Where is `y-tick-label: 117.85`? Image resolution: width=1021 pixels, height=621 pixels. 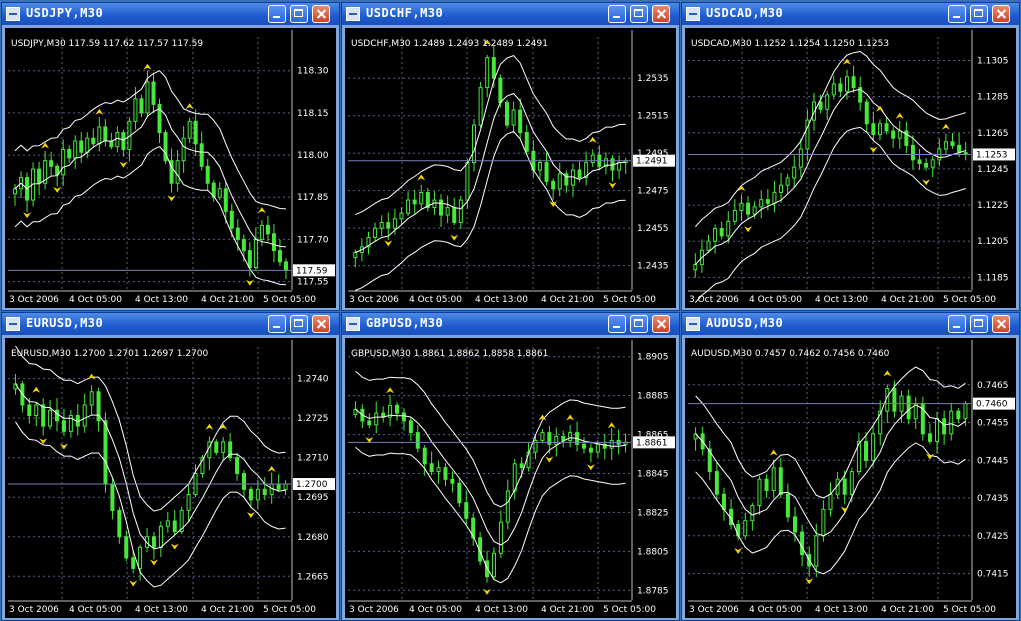
y-tick-label: 117.85 is located at coordinates (313, 198).